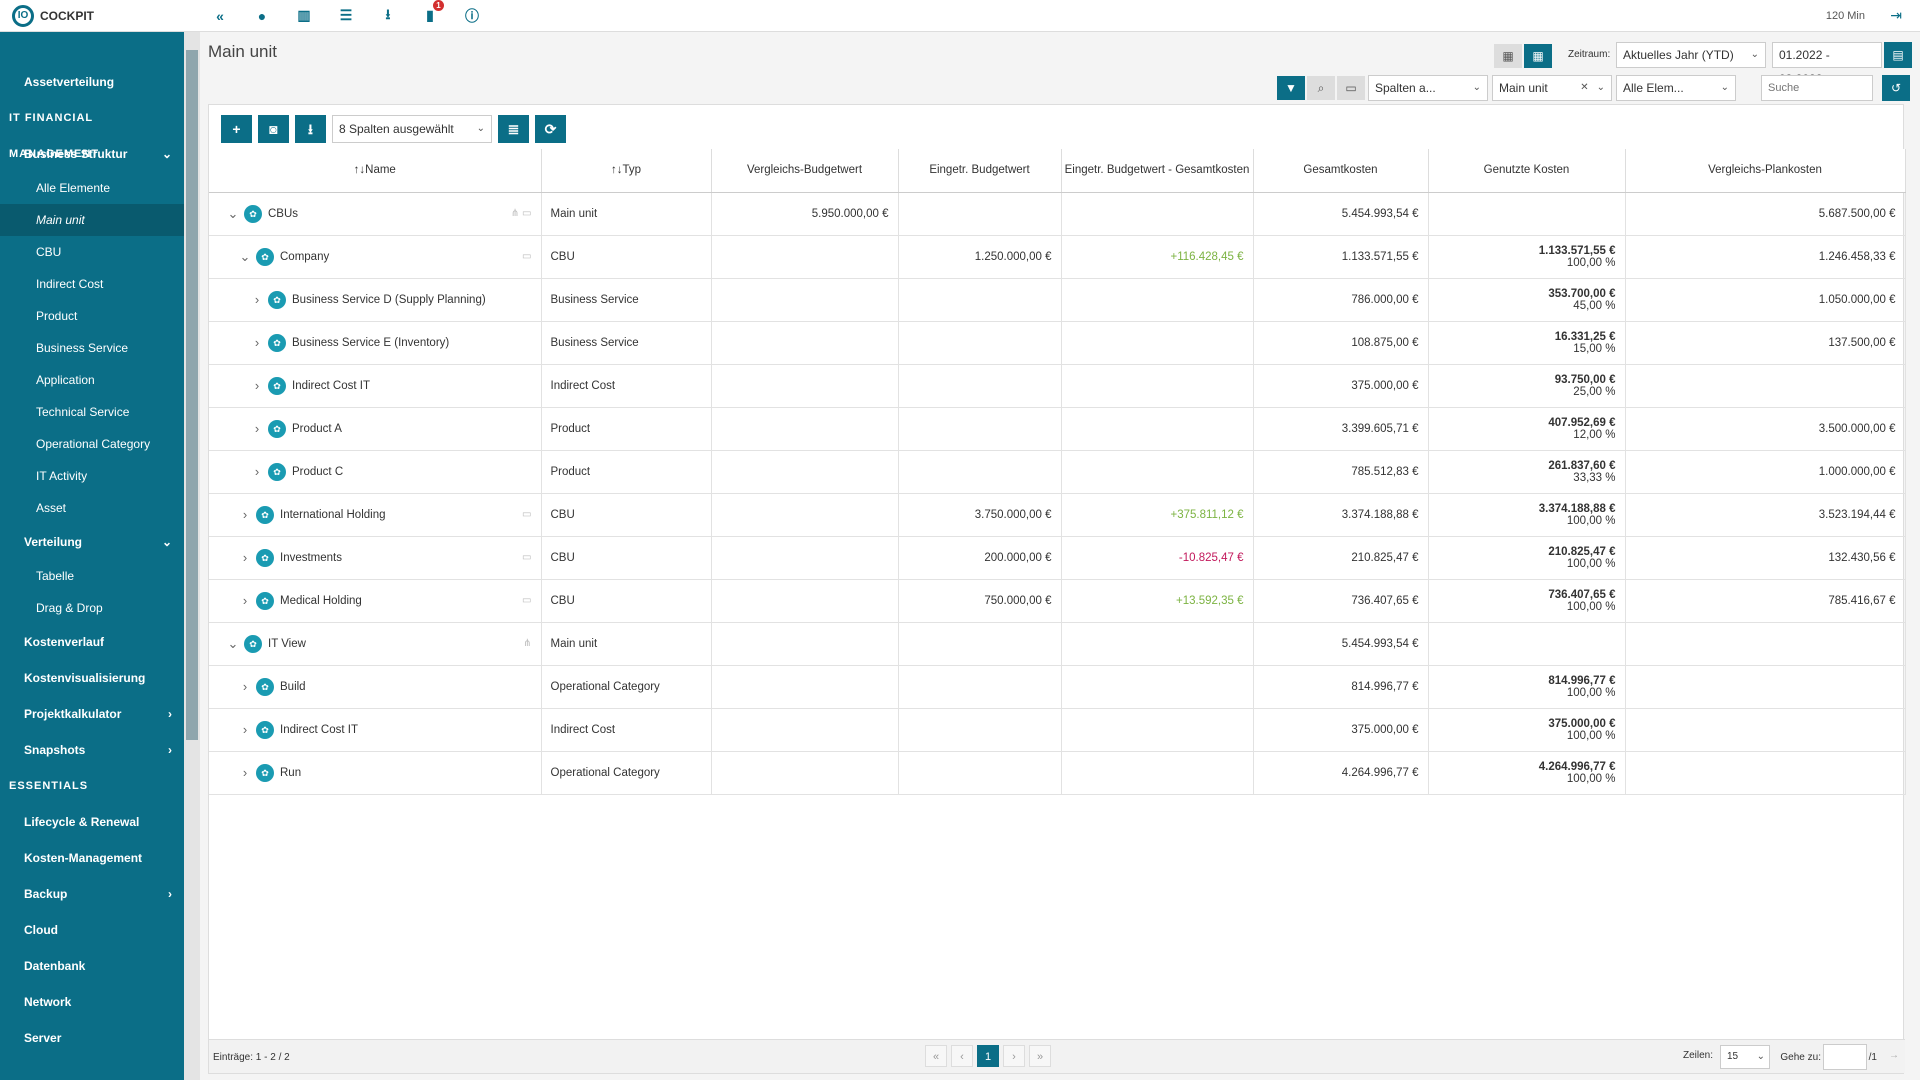  I want to click on user-icon: ●, so click(262, 16).